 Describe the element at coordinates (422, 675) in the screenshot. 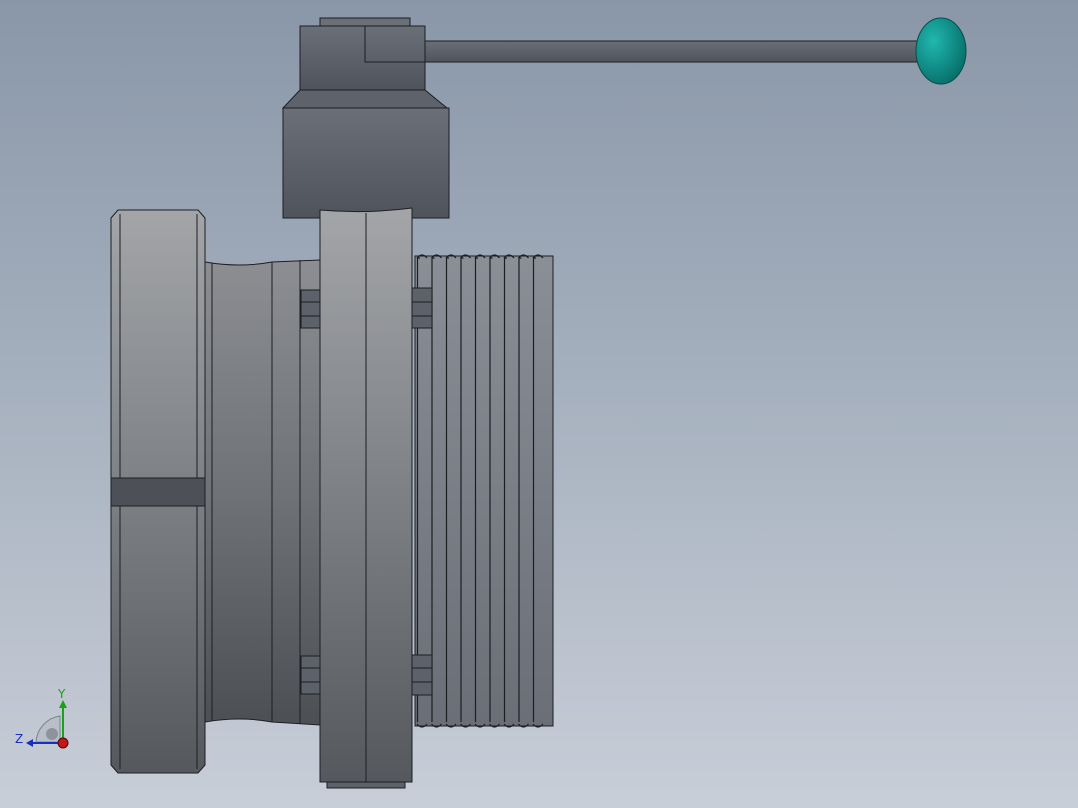

I see `bolt-bottom-right` at that location.